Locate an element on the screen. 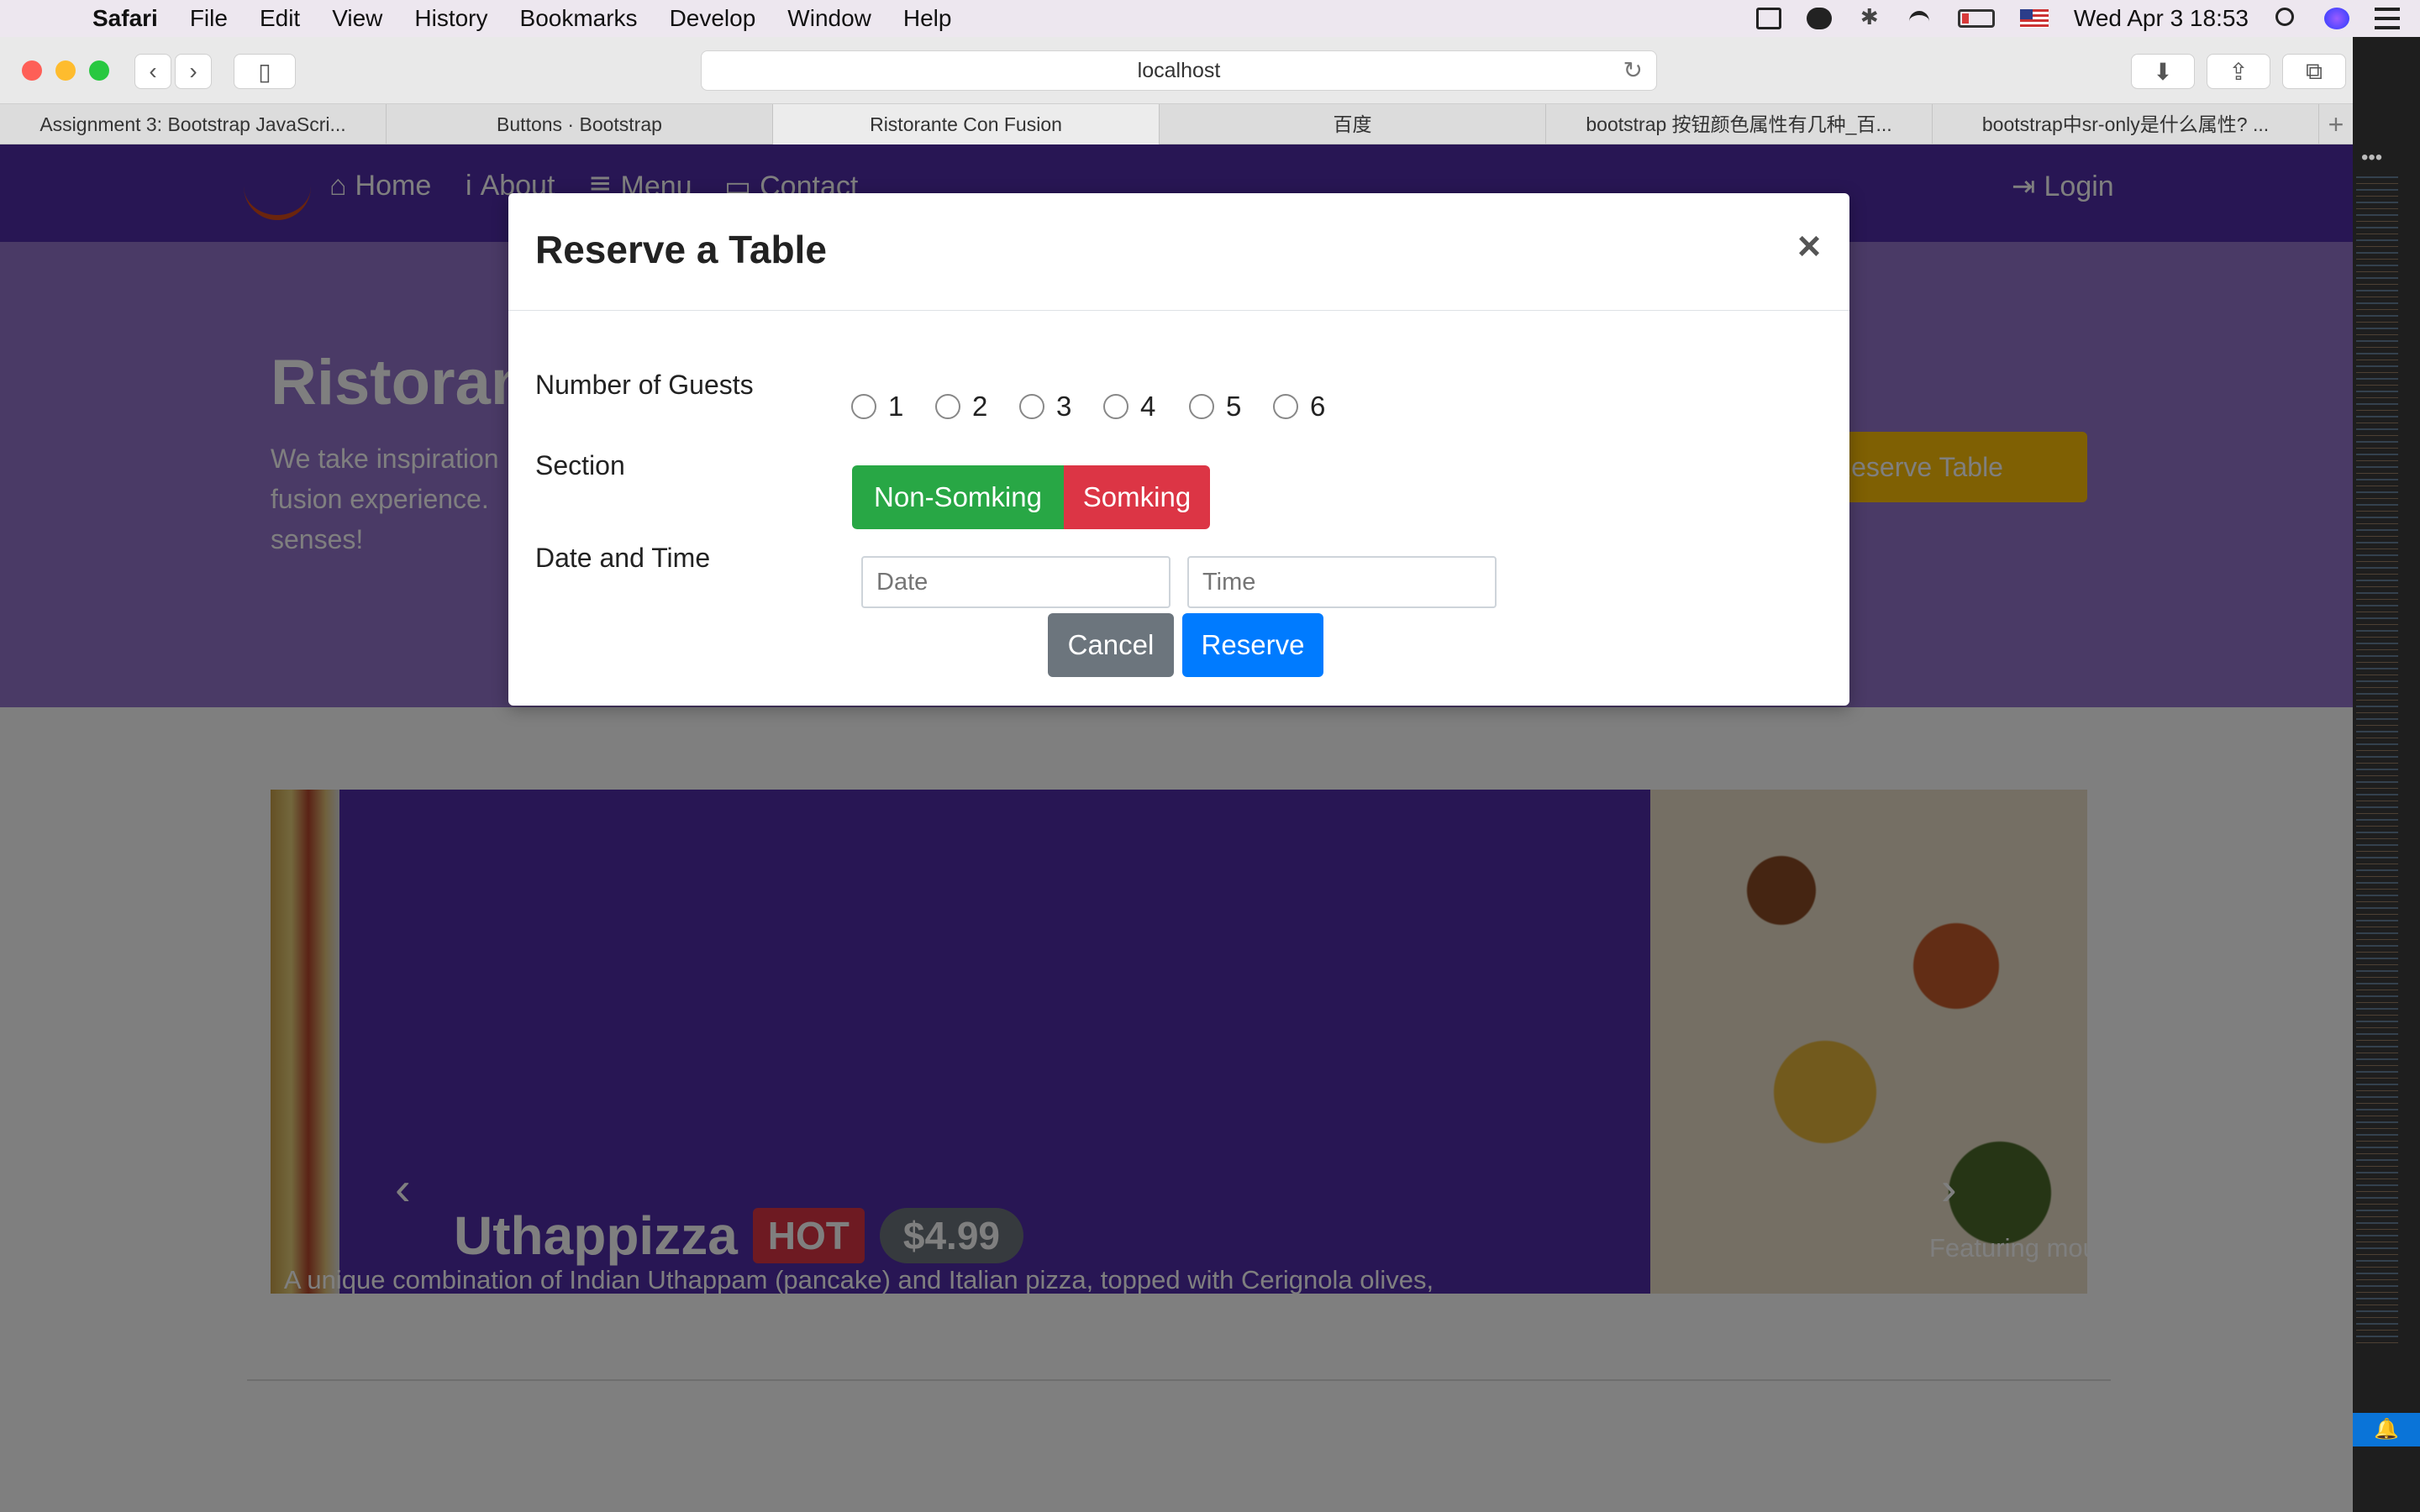 The width and height of the screenshot is (2420, 1512). new-tab-button: + is located at coordinates (2336, 124).